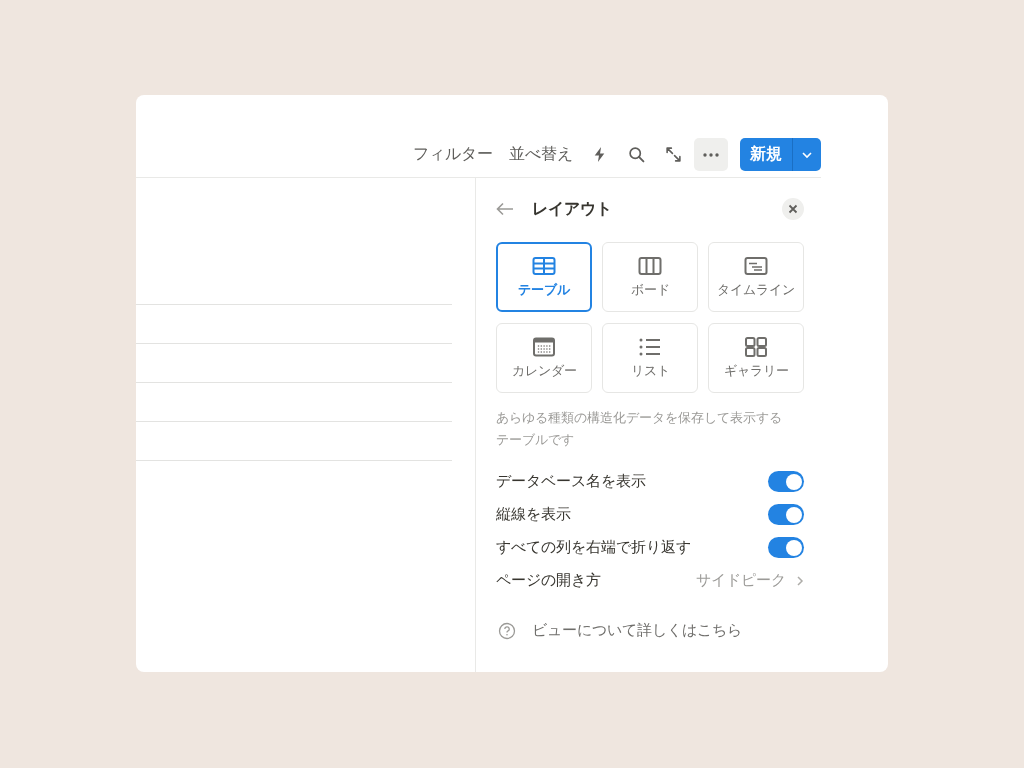 This screenshot has width=1024, height=768. I want to click on calendar-icon, so click(544, 346).